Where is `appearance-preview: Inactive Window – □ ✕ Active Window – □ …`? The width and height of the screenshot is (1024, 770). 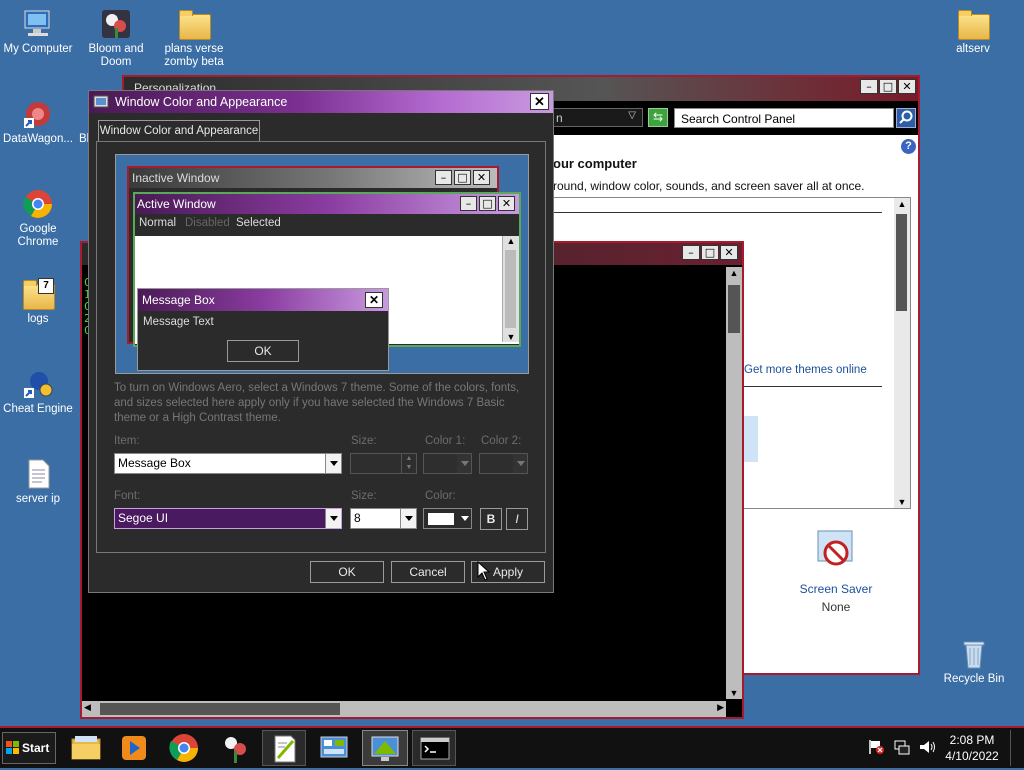
appearance-preview: Inactive Window – □ ✕ Active Window – □ … is located at coordinates (322, 264).